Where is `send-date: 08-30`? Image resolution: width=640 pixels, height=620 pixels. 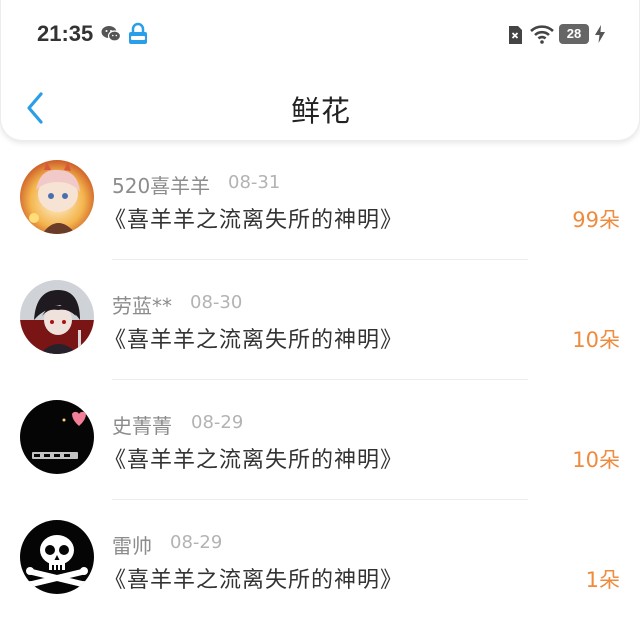
send-date: 08-30 is located at coordinates (216, 302).